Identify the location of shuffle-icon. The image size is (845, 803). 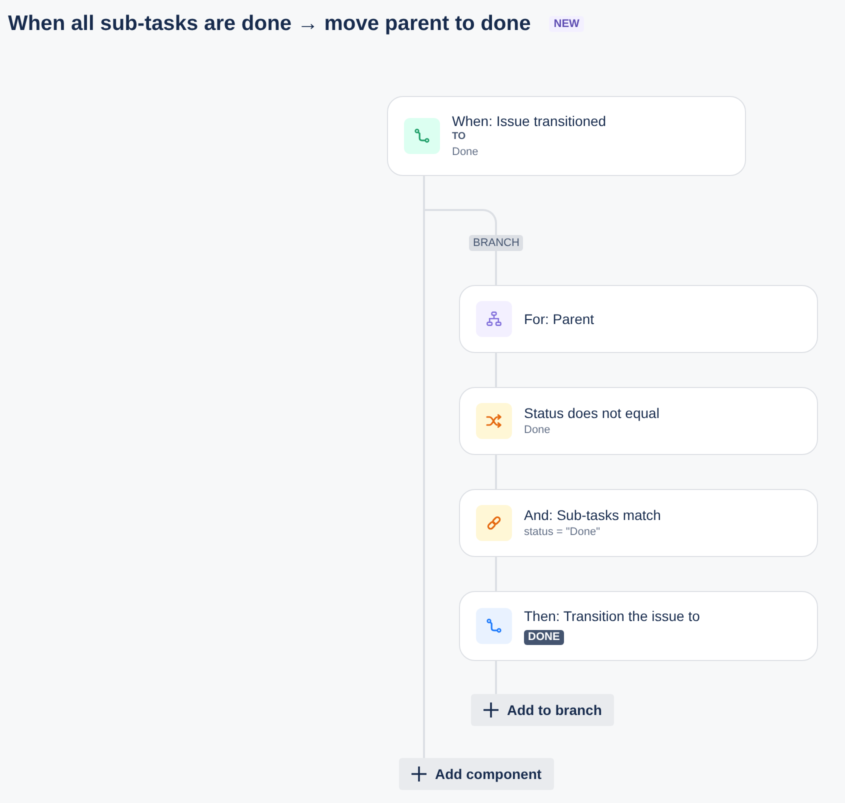
(494, 421).